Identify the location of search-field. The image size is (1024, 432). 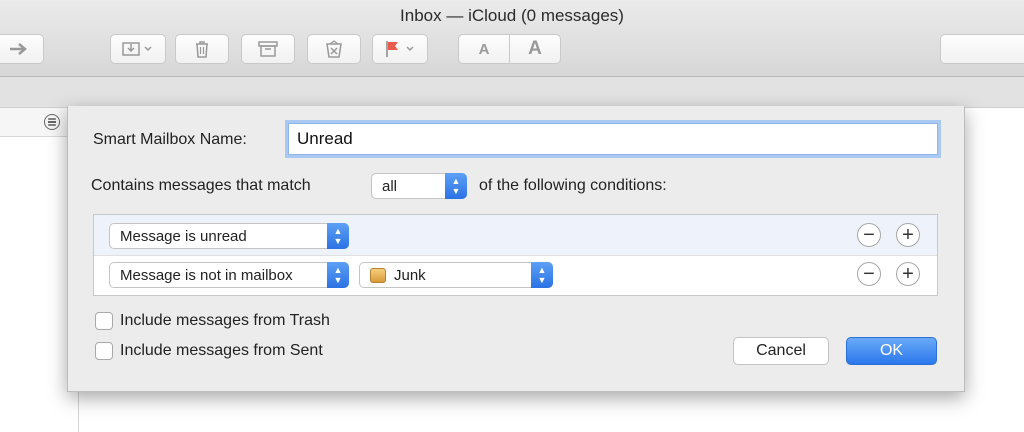
(982, 49).